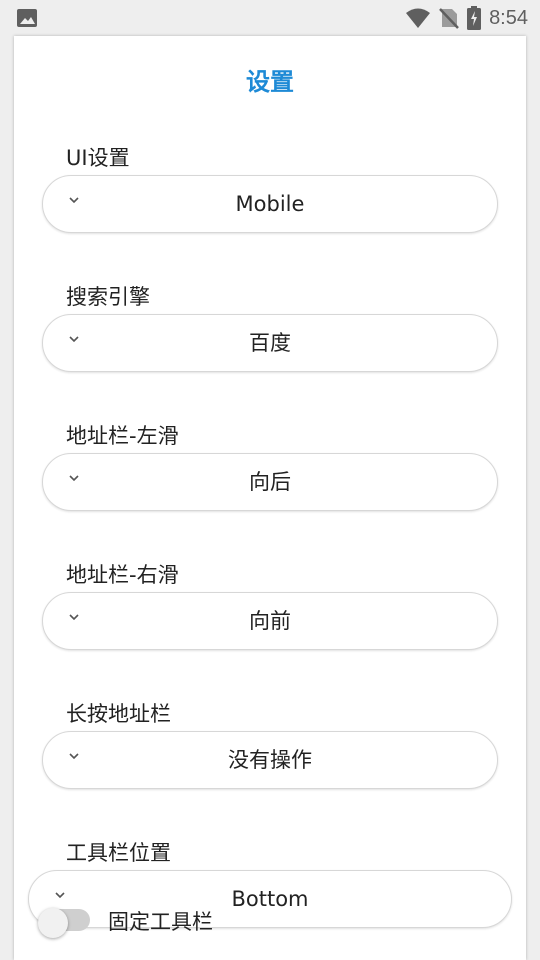 The image size is (540, 960). Describe the element at coordinates (508, 17) in the screenshot. I see `clock: 8:54` at that location.